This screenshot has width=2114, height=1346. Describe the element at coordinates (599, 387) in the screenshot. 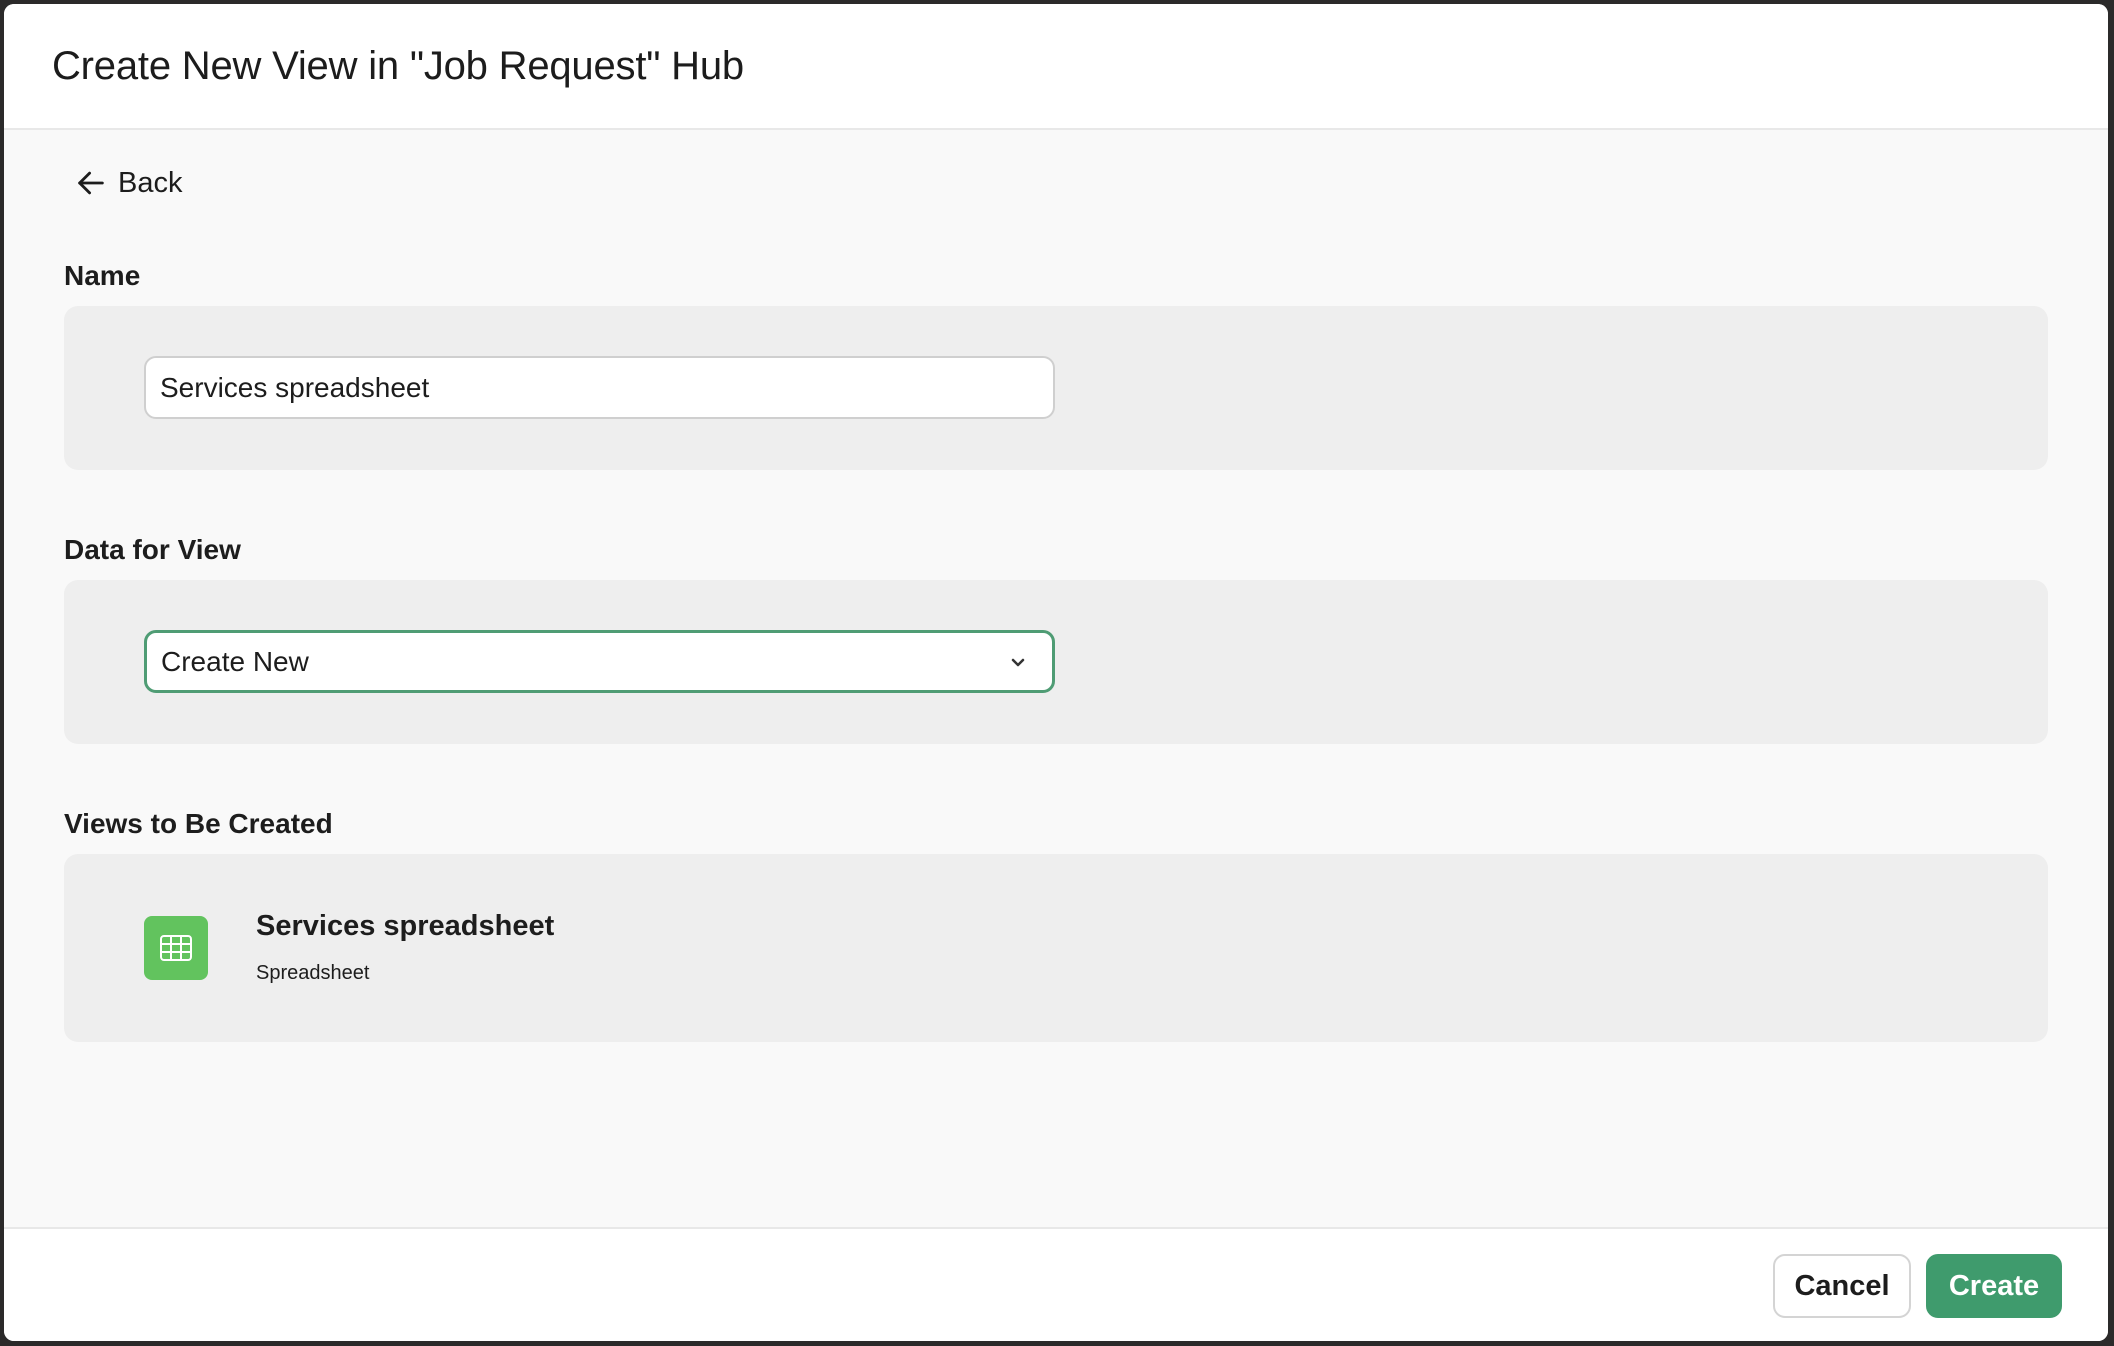

I see `view-name-input` at that location.